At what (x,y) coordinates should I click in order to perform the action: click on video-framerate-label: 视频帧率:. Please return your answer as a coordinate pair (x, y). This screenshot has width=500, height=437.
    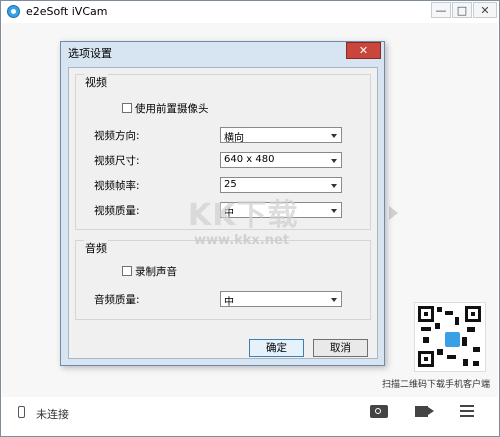
    Looking at the image, I should click on (117, 186).